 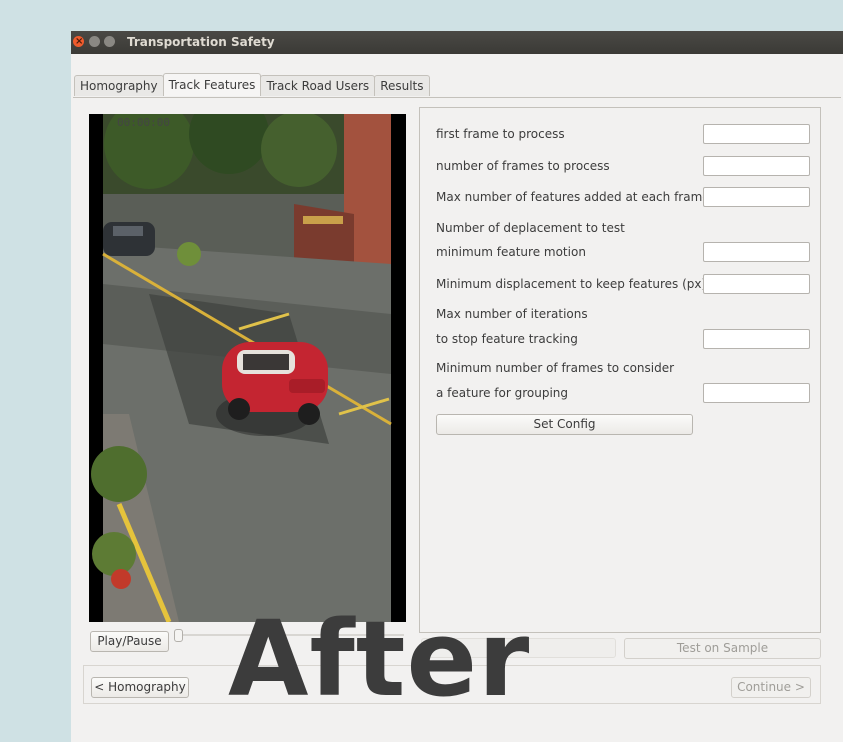 I want to click on config-label: Max number of iterations, so click(x=512, y=314).